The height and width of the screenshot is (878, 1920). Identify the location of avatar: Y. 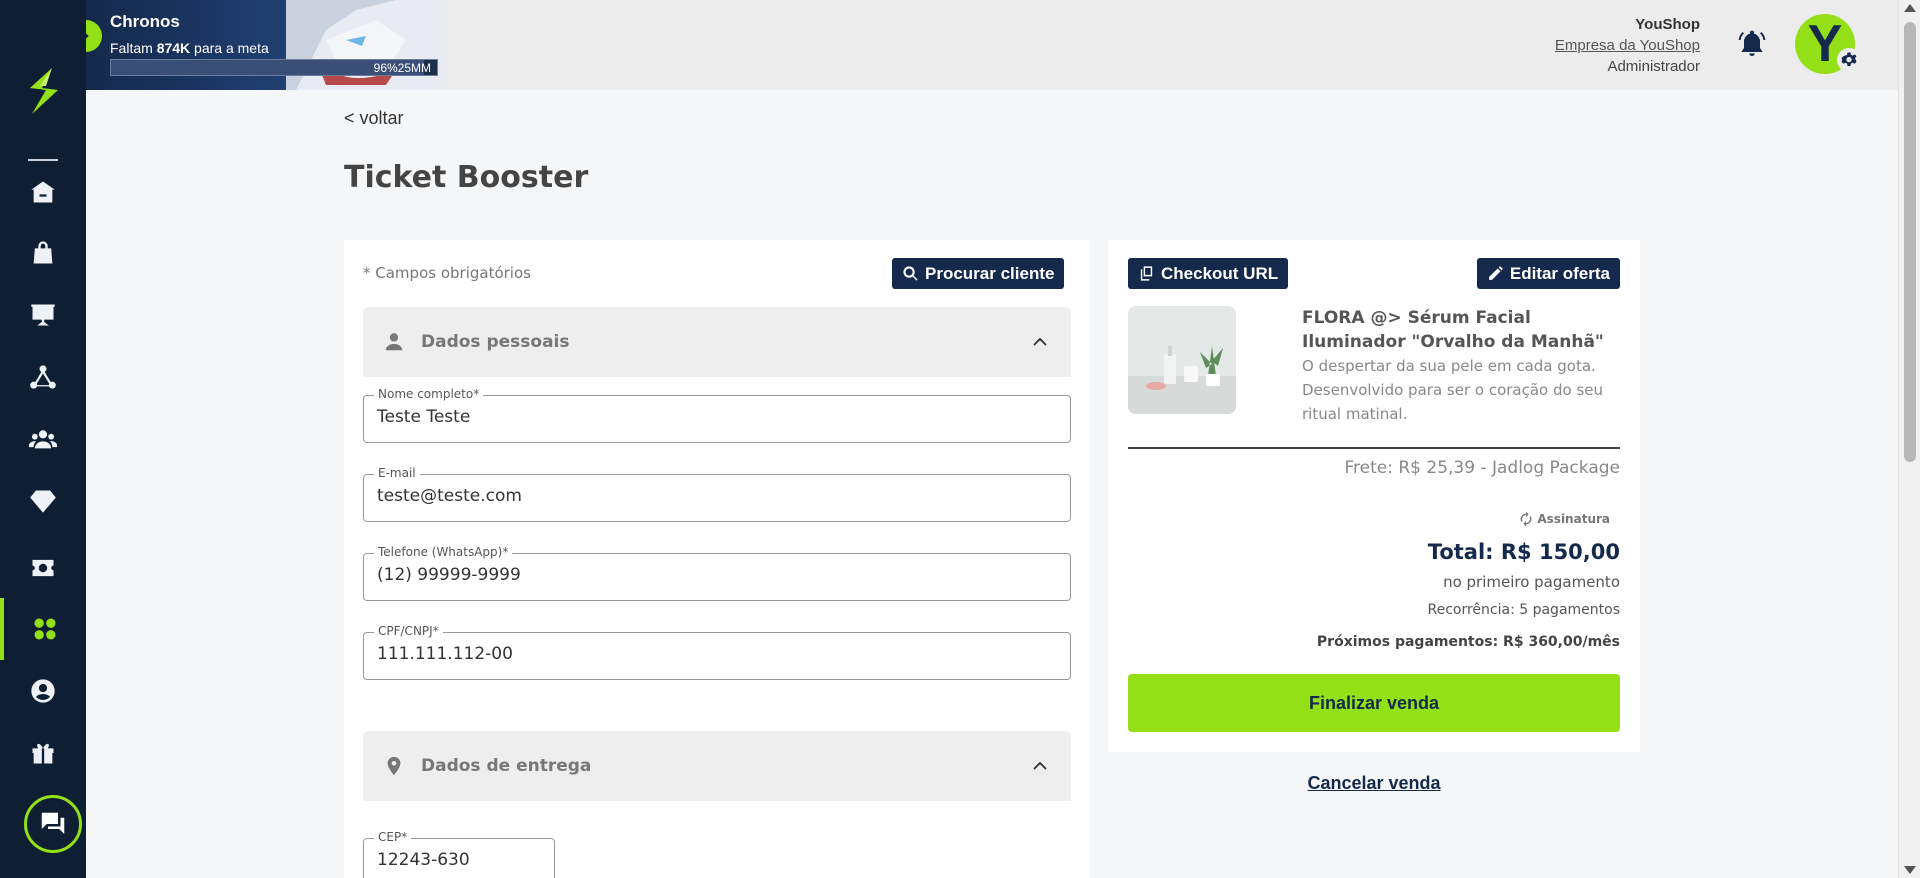
(1828, 44).